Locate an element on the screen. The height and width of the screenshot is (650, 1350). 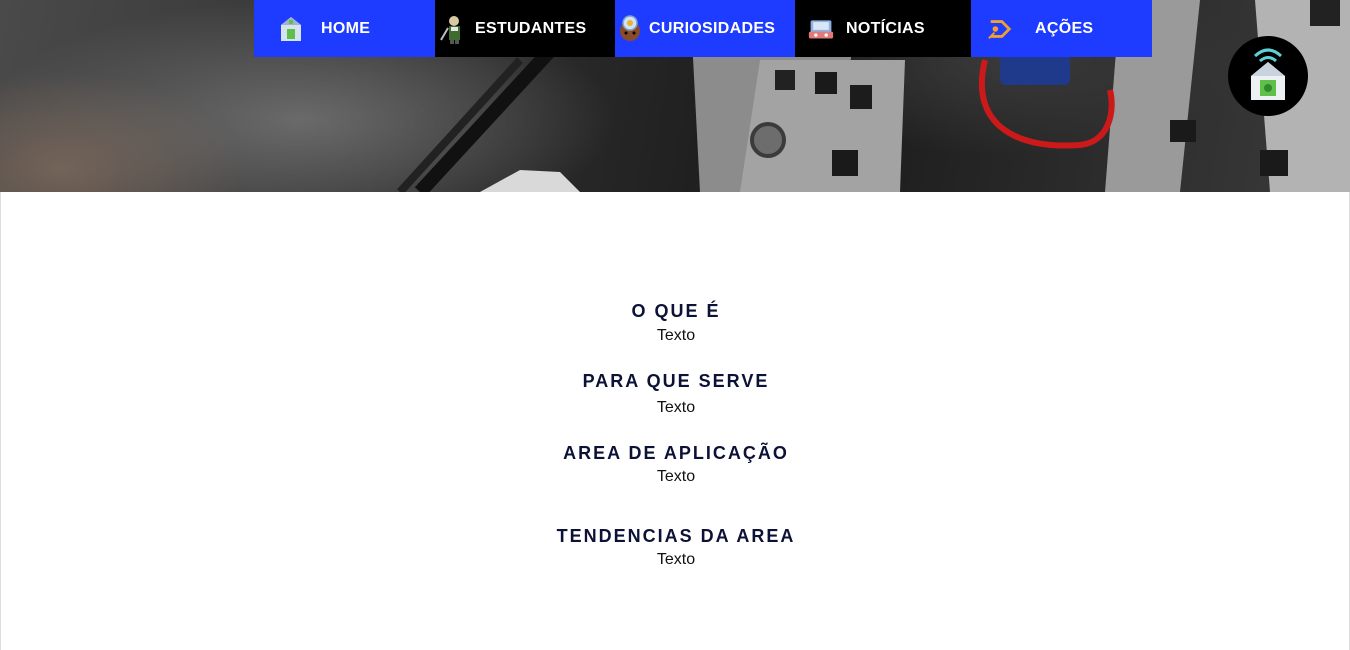
section-title: AREA DE APLICAÇÃO is located at coordinates (676, 453).